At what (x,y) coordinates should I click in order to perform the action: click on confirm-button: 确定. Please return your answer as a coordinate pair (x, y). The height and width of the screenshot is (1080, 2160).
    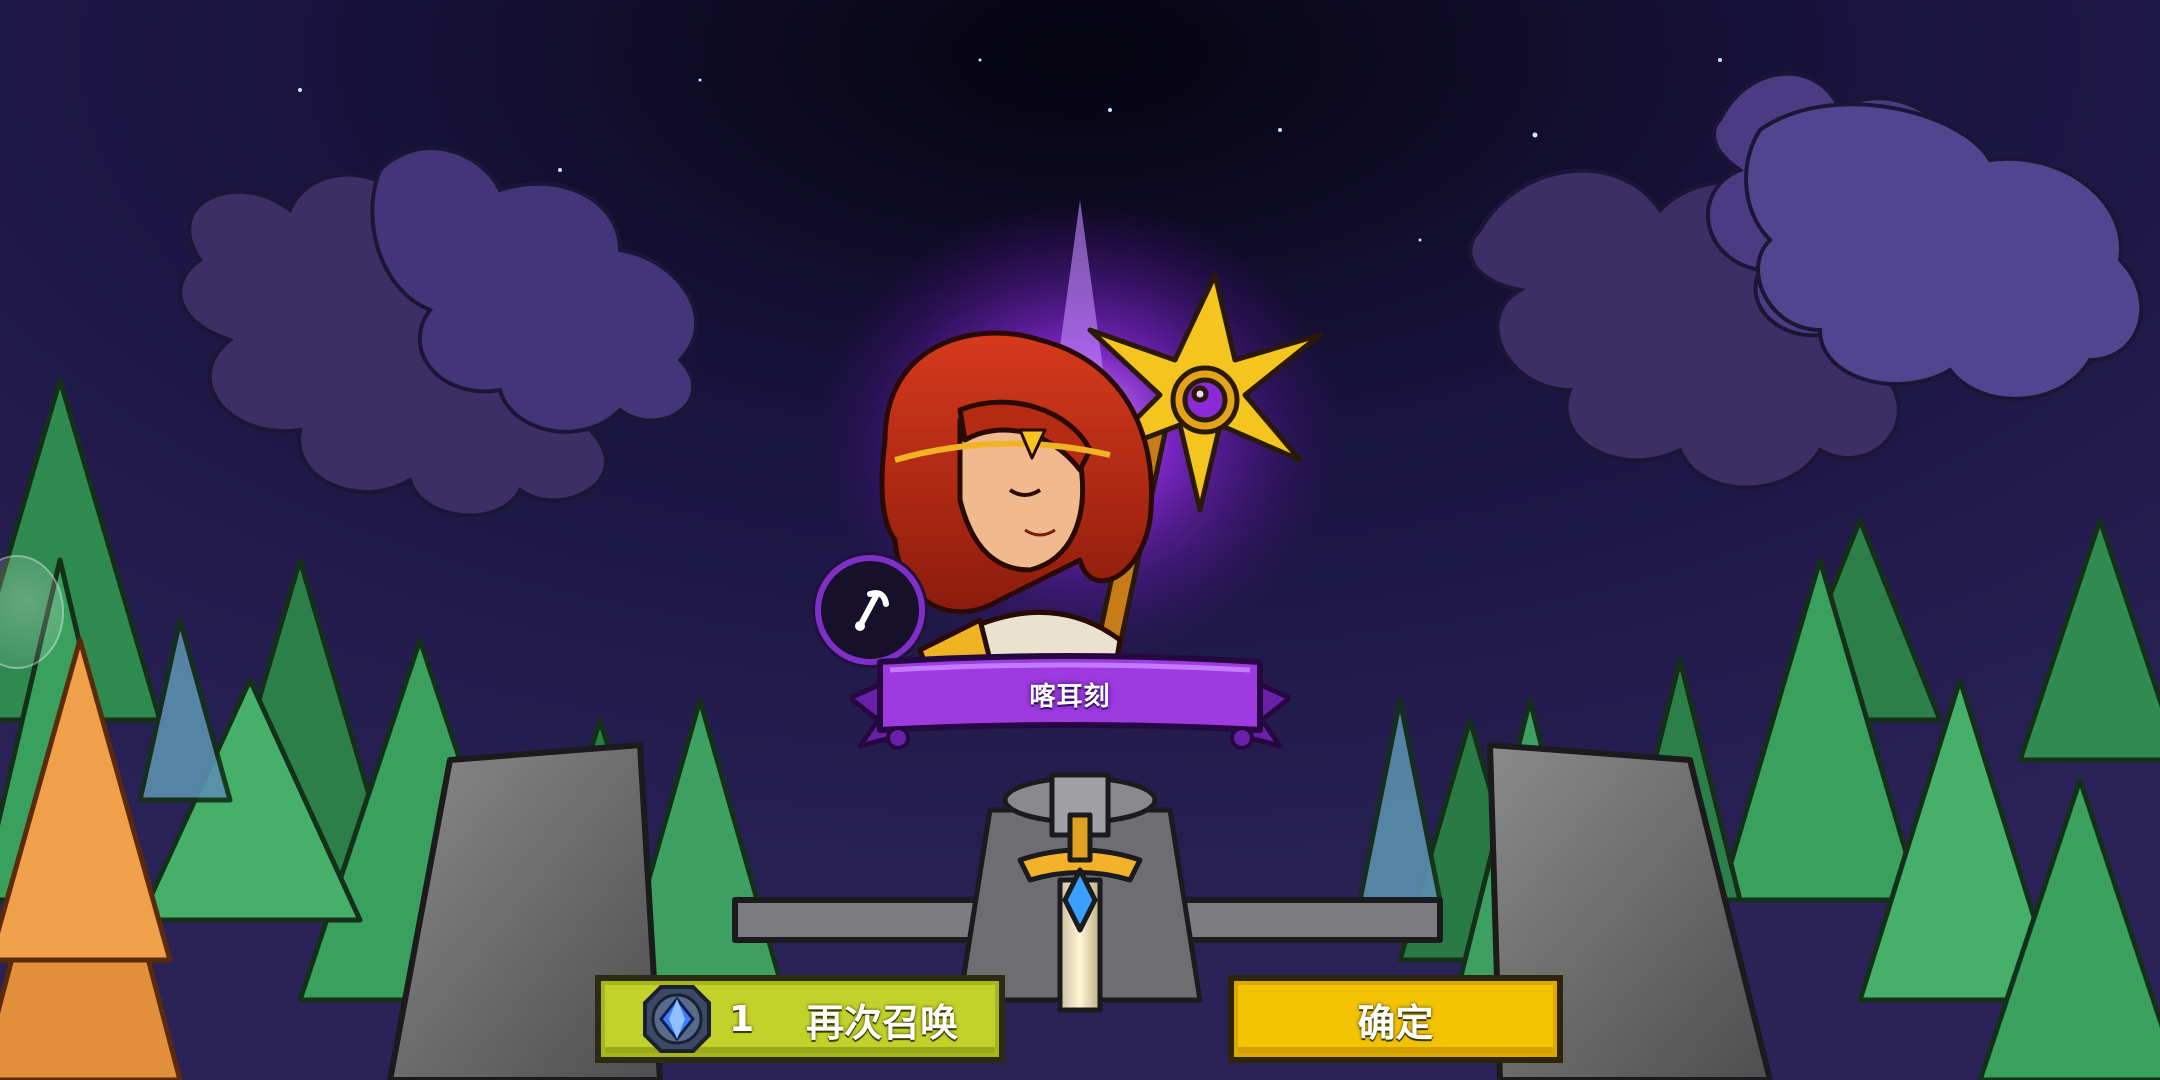
    Looking at the image, I should click on (1395, 1019).